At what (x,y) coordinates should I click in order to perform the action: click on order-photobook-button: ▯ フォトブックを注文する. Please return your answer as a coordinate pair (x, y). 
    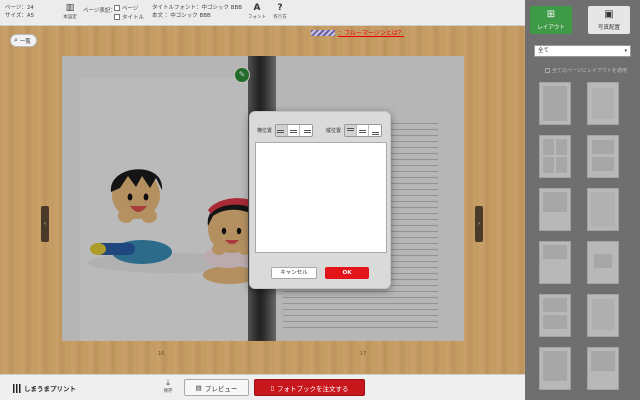
    Looking at the image, I should click on (309, 387).